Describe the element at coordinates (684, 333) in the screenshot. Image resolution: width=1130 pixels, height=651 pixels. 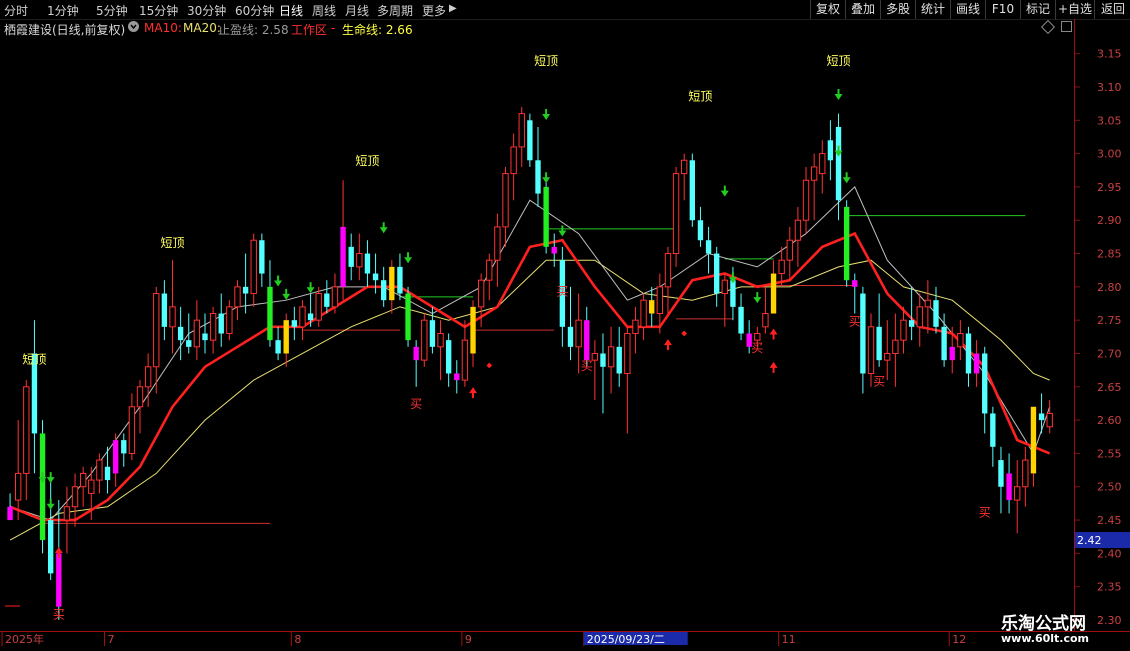
I see `signal-dot-icon` at that location.